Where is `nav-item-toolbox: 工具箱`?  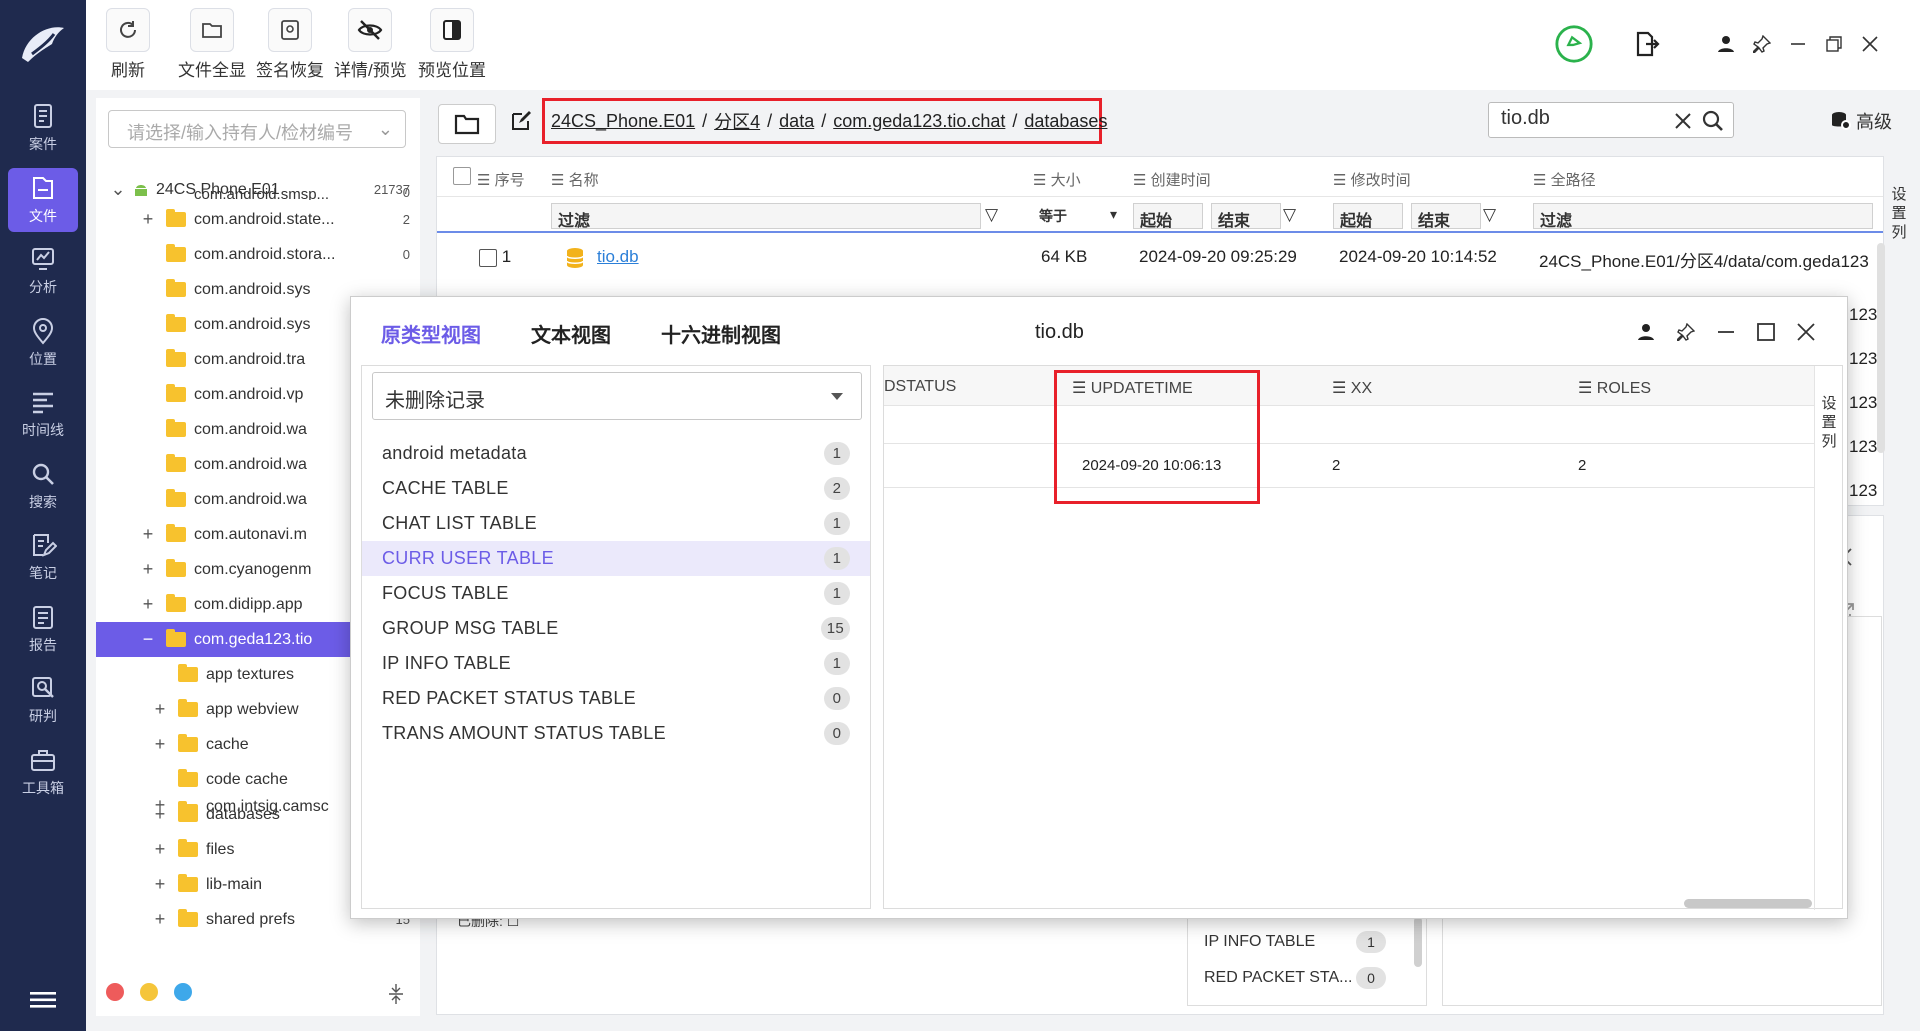
nav-item-toolbox: 工具箱 is located at coordinates (43, 772).